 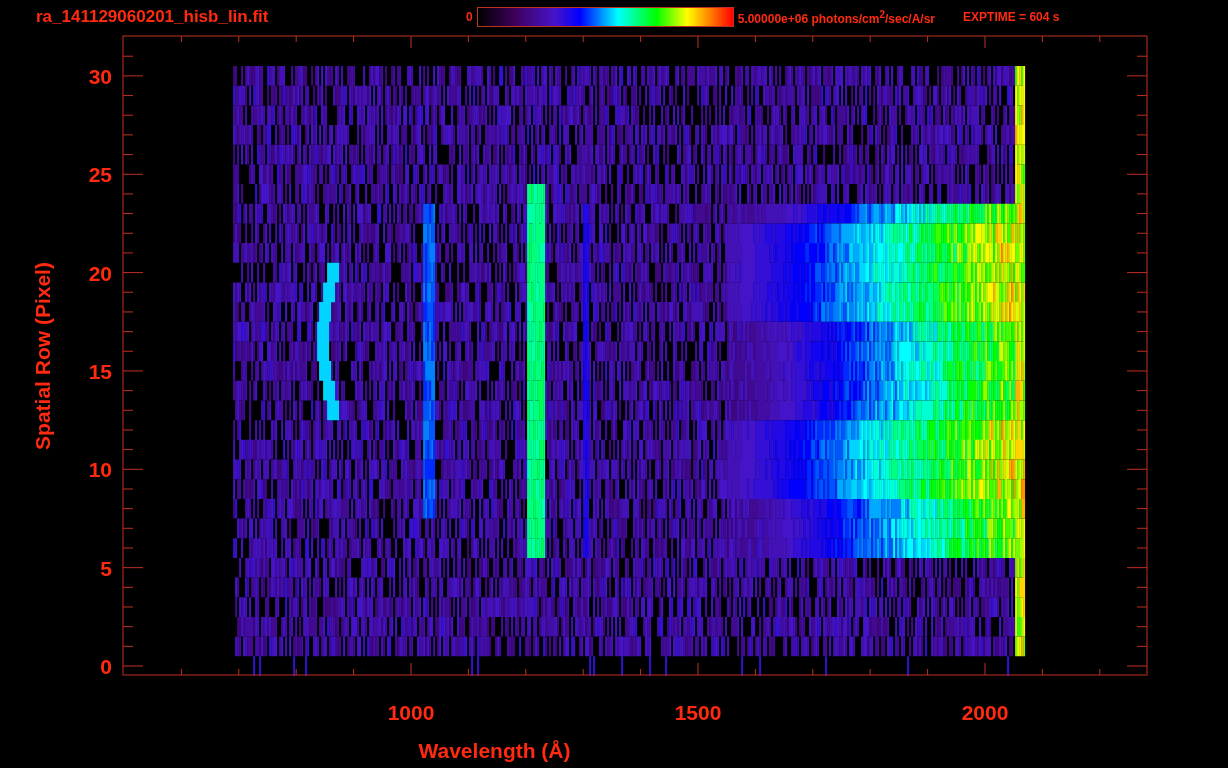 What do you see at coordinates (469, 17) in the screenshot?
I see `colorbar-min-label: 0` at bounding box center [469, 17].